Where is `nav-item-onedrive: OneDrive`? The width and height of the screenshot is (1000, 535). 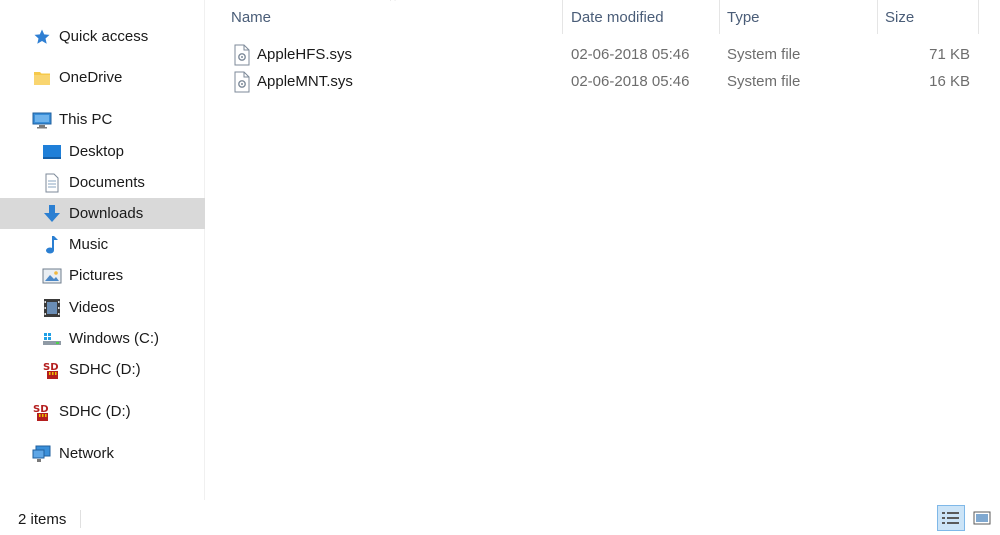 nav-item-onedrive: OneDrive is located at coordinates (102, 77).